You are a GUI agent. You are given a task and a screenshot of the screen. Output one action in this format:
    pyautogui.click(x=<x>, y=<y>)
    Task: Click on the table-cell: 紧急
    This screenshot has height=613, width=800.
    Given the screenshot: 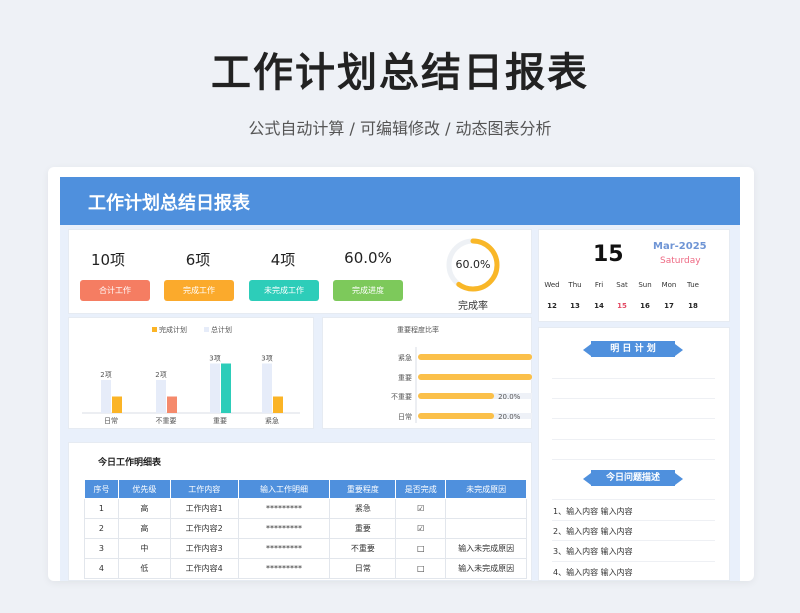 What is the action you would take?
    pyautogui.click(x=363, y=508)
    